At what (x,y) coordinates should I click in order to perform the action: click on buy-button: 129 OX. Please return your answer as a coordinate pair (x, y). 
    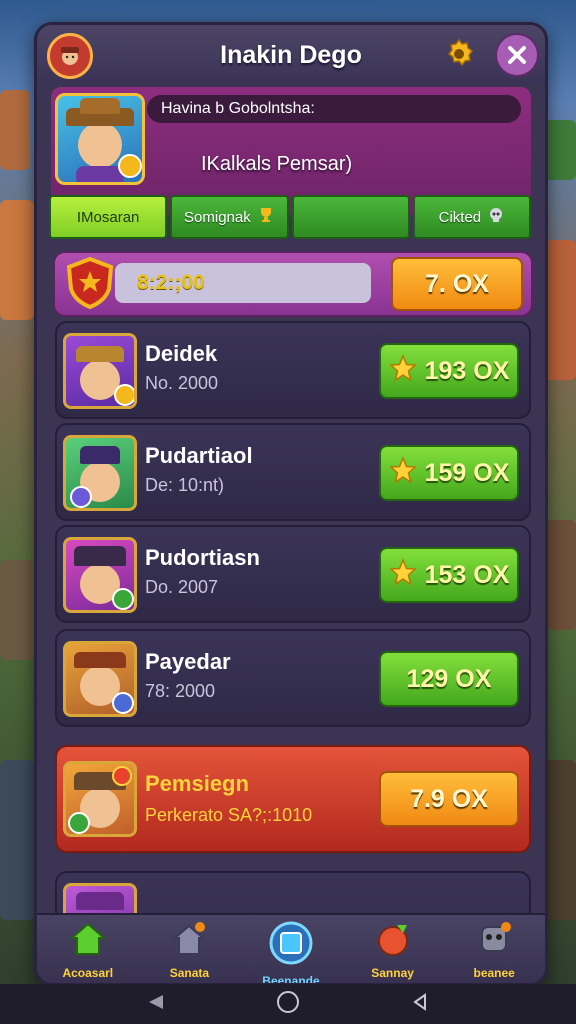
    Looking at the image, I should click on (449, 679).